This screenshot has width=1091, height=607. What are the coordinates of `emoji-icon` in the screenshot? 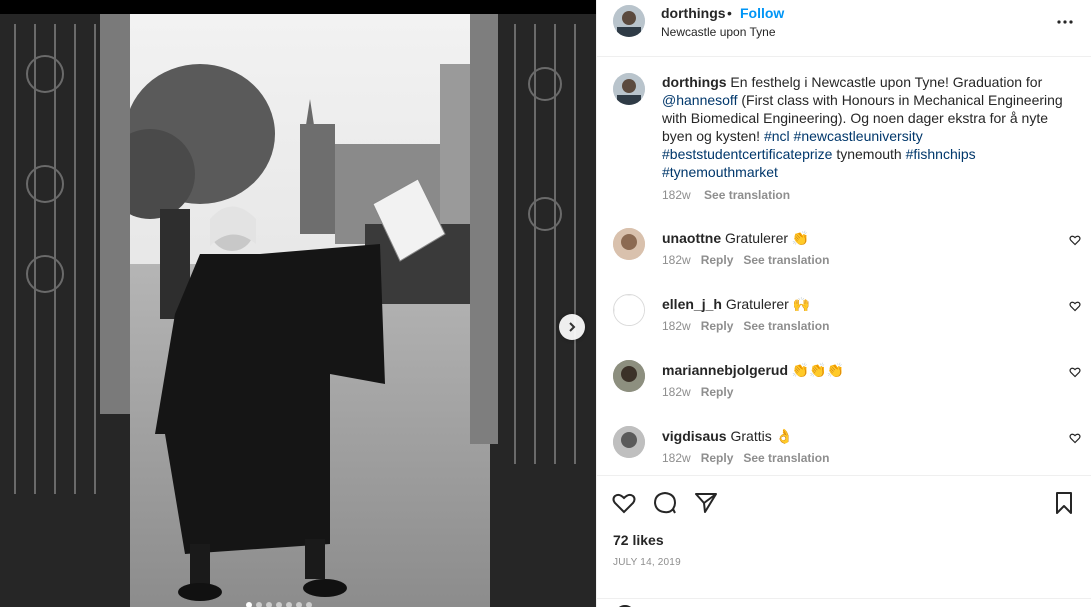 It's located at (625, 605).